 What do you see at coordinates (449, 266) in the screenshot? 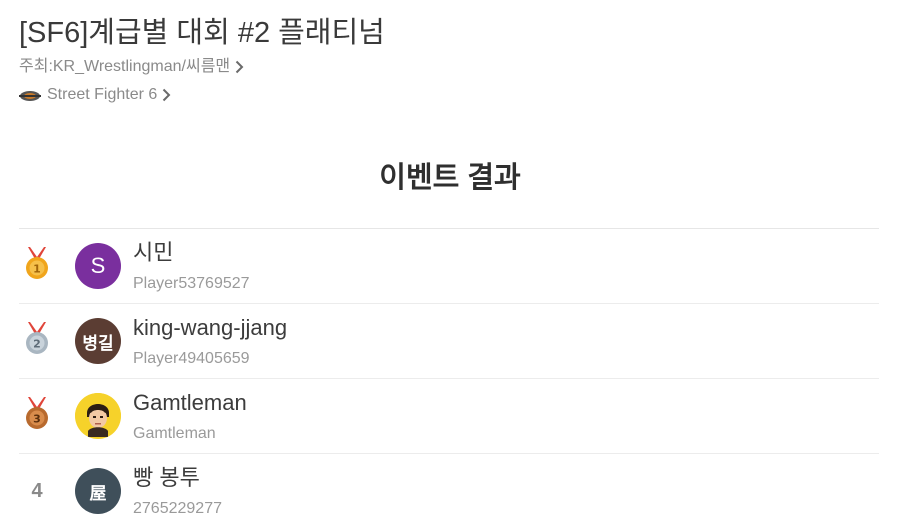
I see `result-row: 1 S 시민 Player53769527` at bounding box center [449, 266].